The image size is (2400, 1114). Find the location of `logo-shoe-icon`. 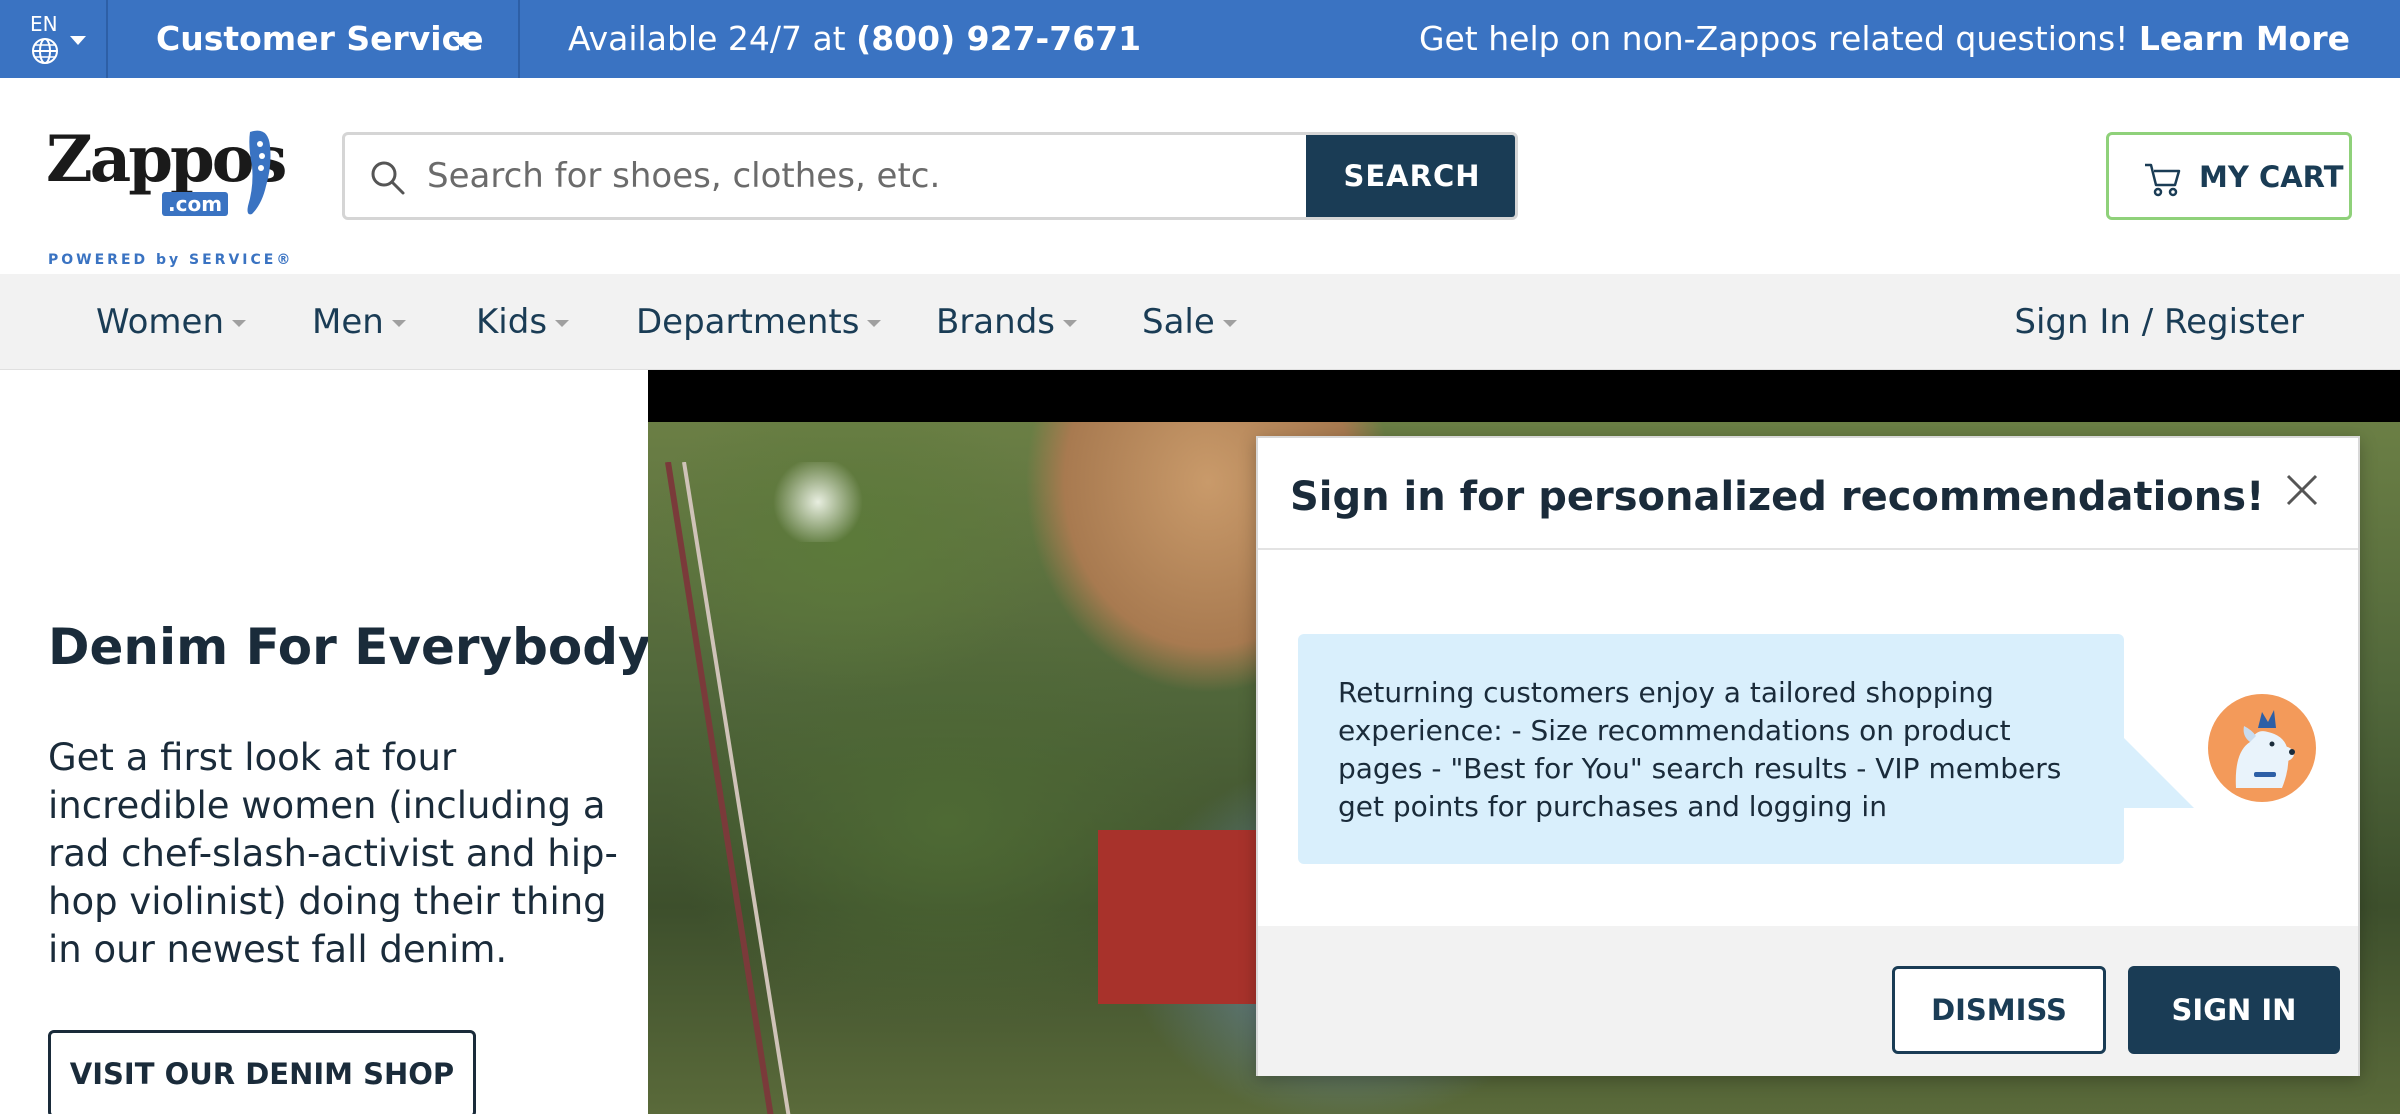

logo-shoe-icon is located at coordinates (259, 172).